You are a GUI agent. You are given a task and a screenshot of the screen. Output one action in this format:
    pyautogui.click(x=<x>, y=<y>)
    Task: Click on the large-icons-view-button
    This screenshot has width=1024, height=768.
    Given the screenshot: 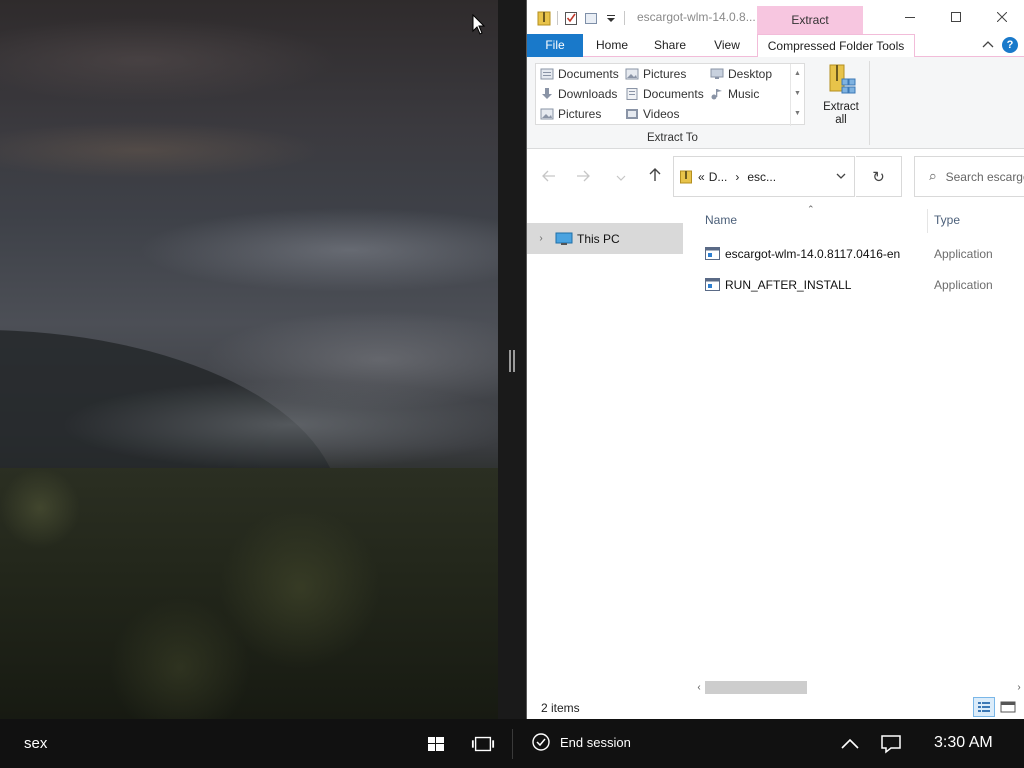 What is the action you would take?
    pyautogui.click(x=1008, y=707)
    